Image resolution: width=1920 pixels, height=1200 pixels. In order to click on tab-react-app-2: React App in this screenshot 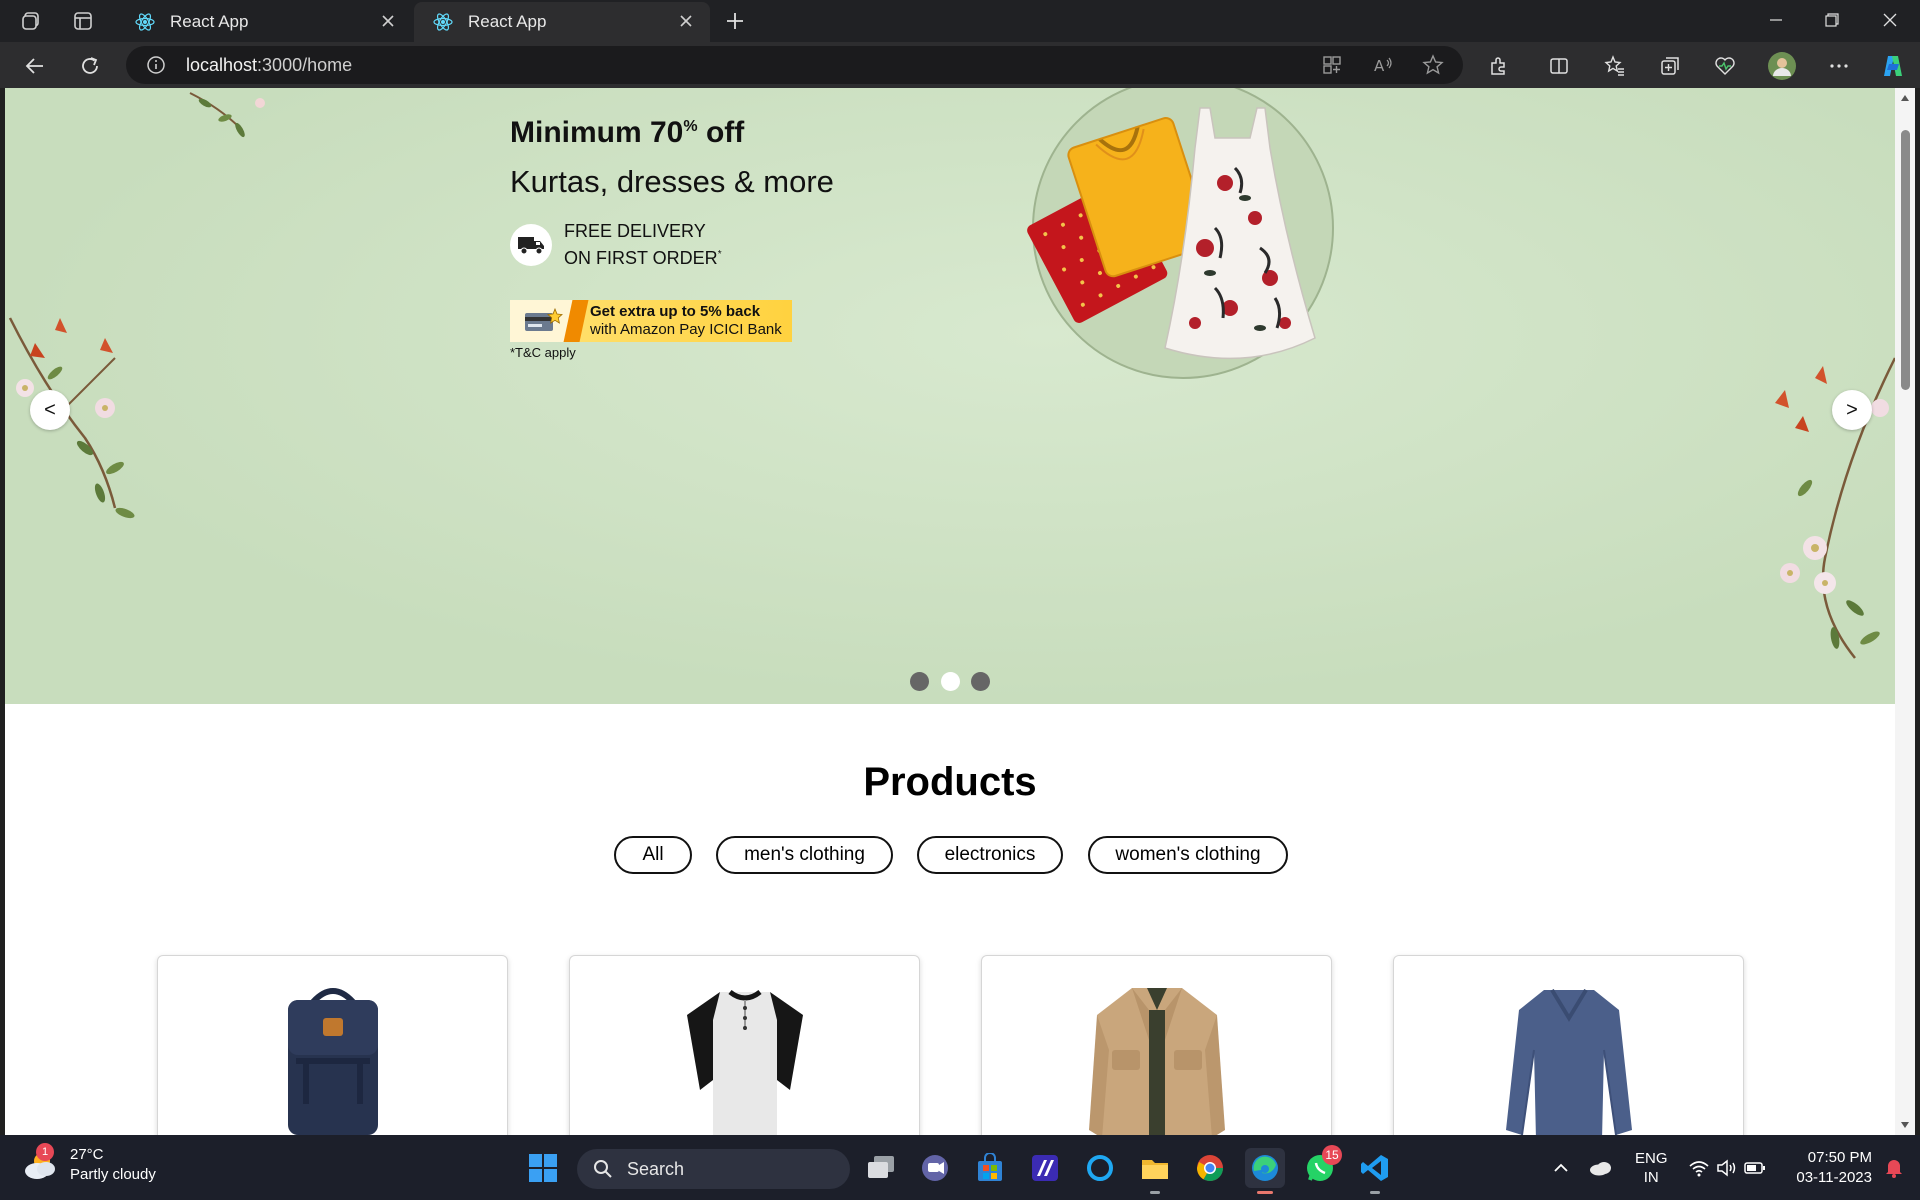, I will do `click(562, 22)`.